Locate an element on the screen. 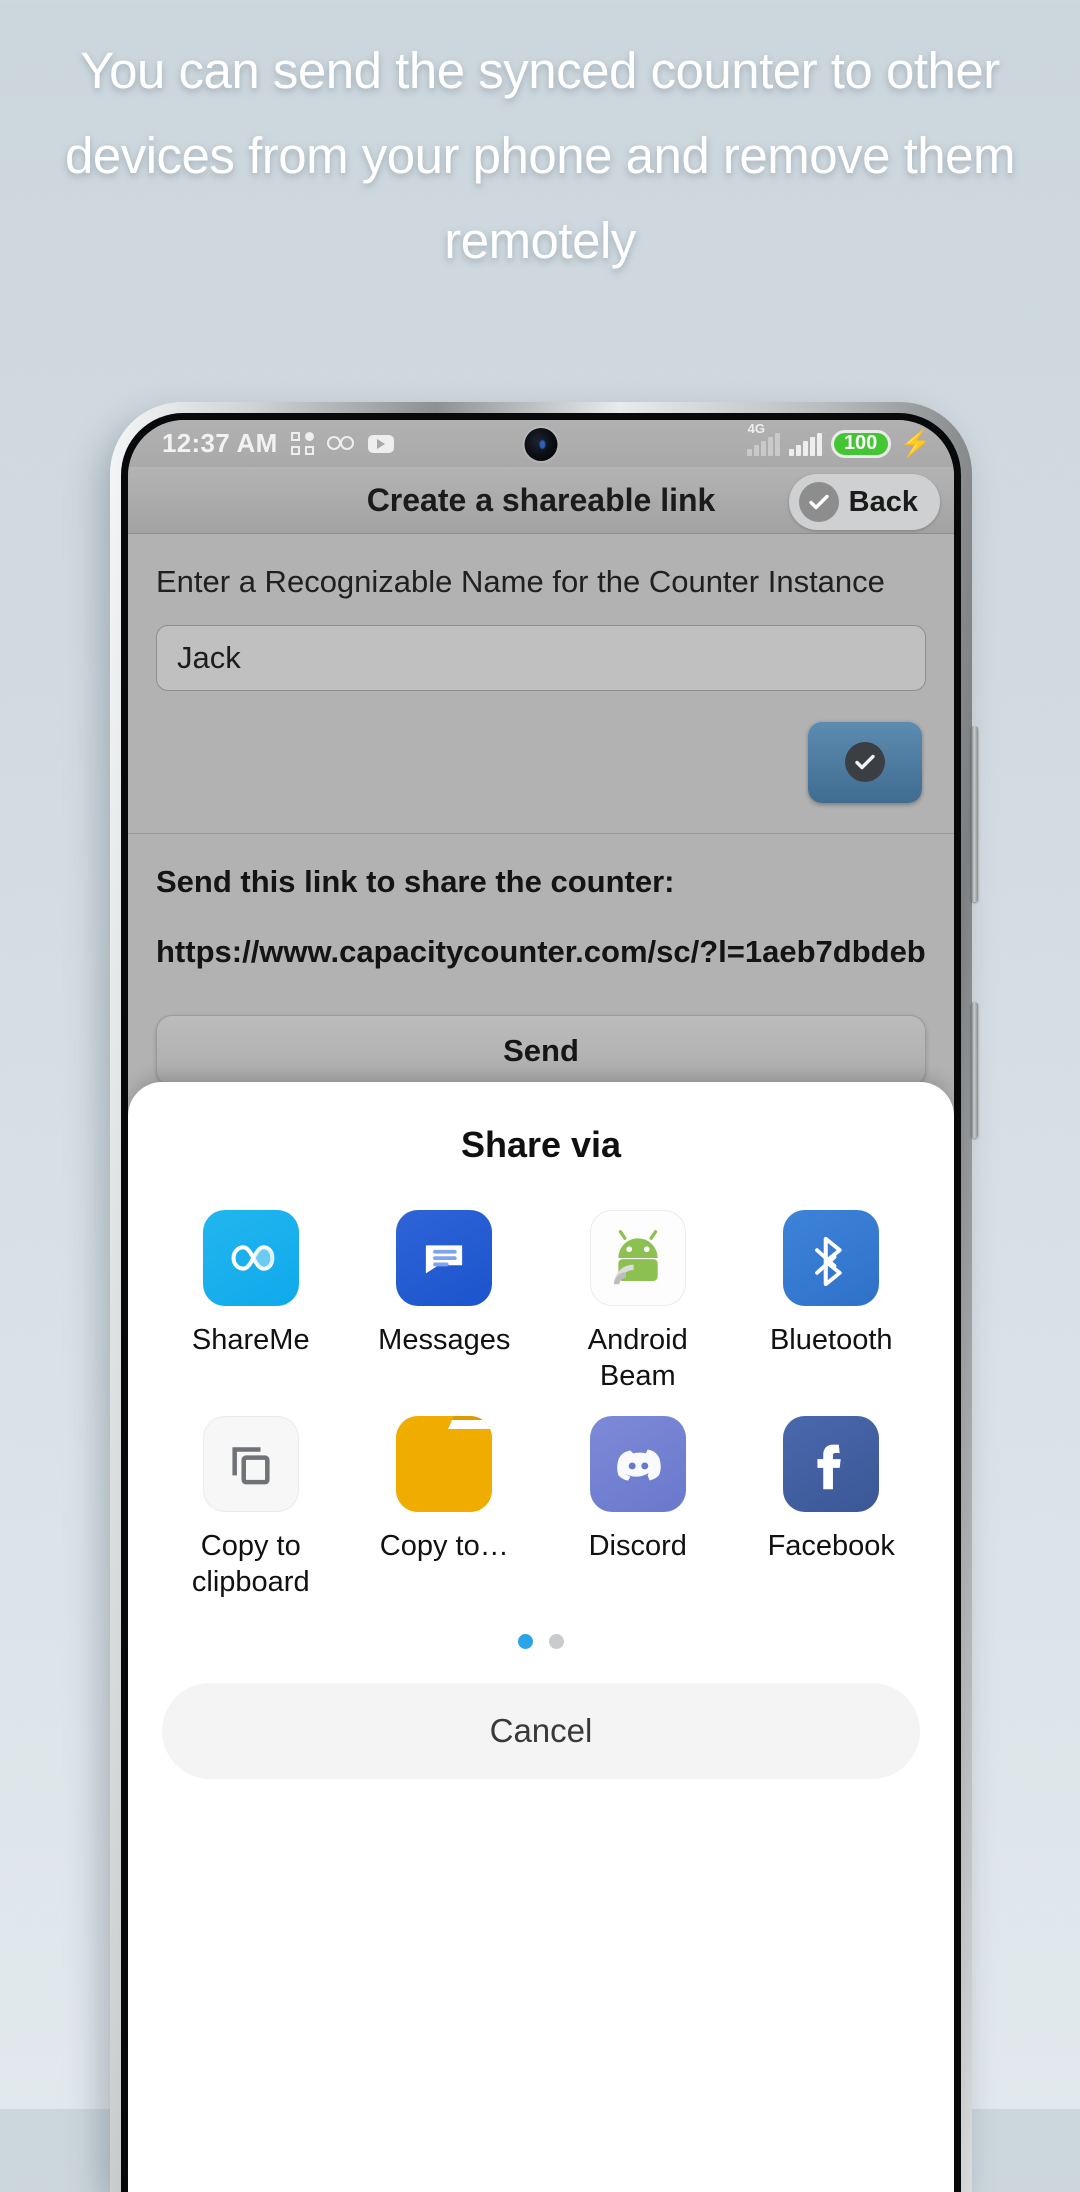  confirm-row is located at coordinates (541, 762).